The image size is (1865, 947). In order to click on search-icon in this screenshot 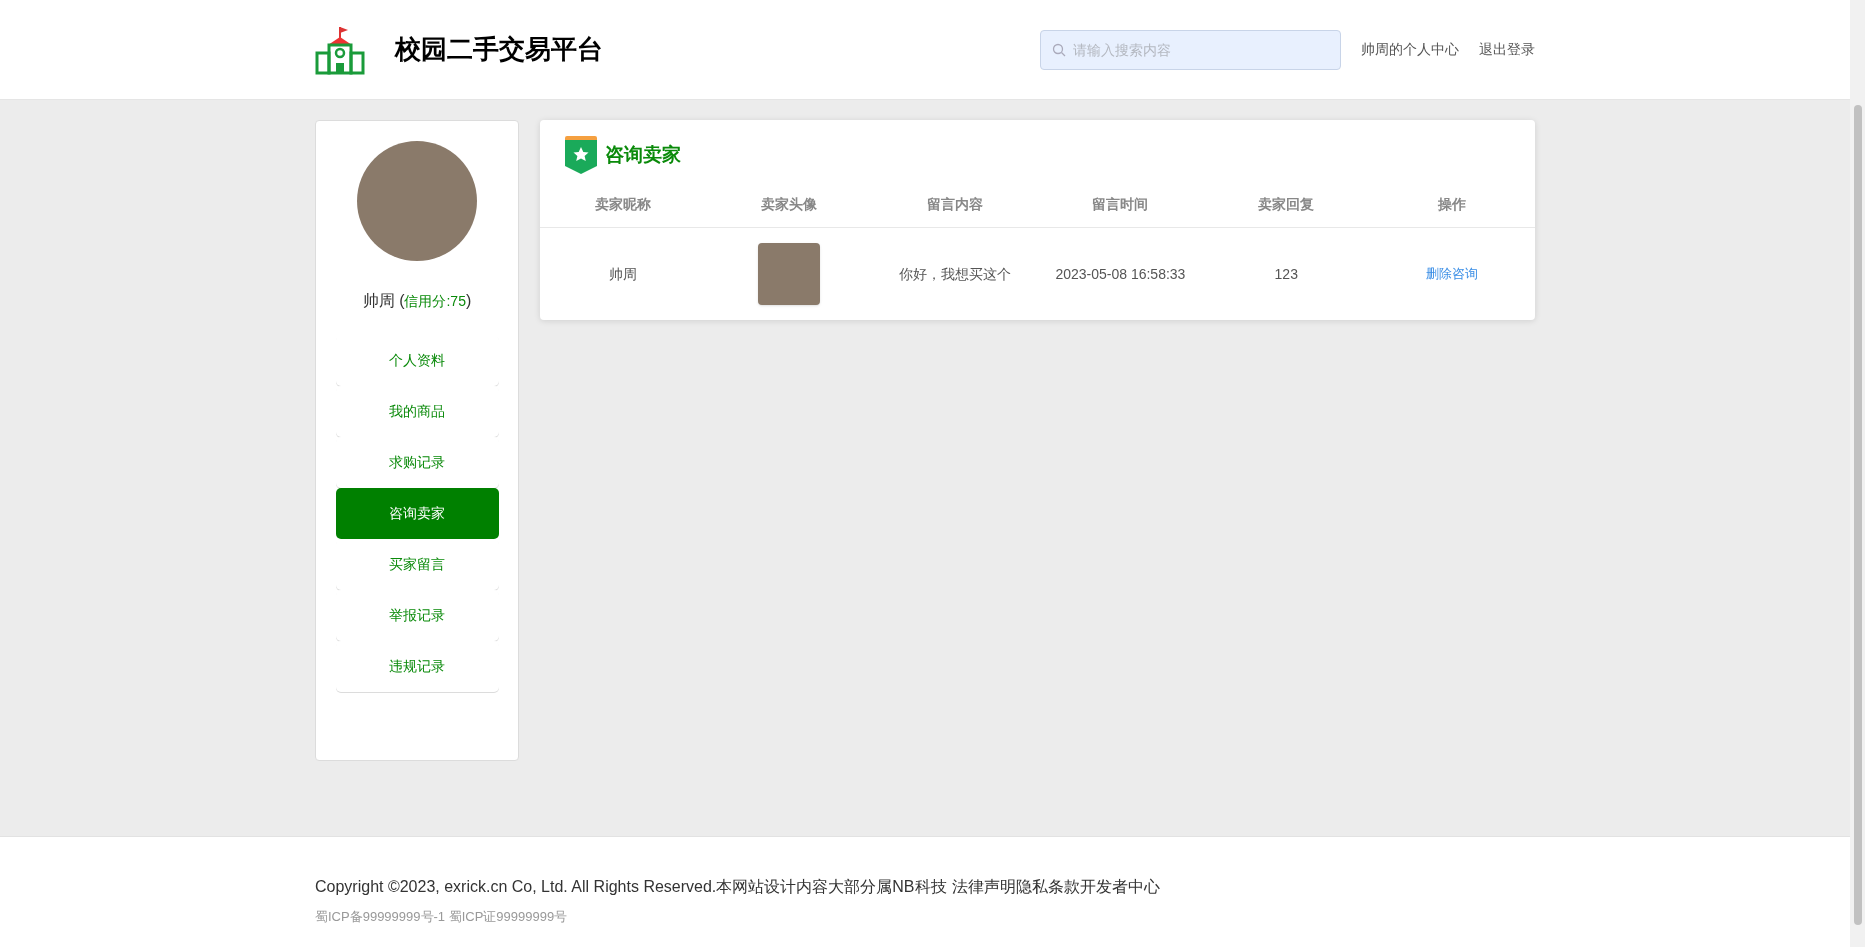, I will do `click(1059, 49)`.